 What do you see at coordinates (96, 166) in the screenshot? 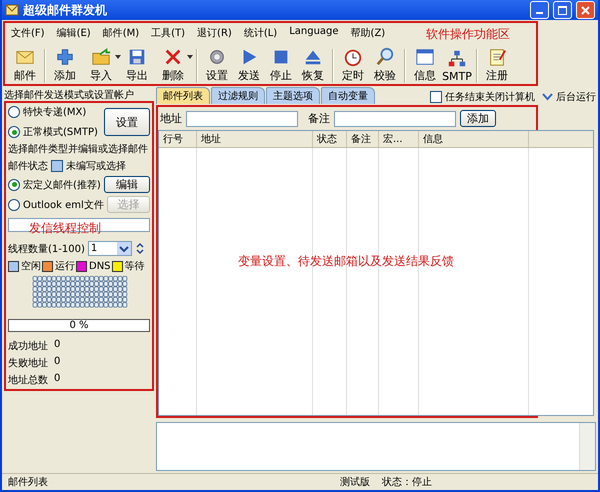
I see `status-text: 未编写或选择` at bounding box center [96, 166].